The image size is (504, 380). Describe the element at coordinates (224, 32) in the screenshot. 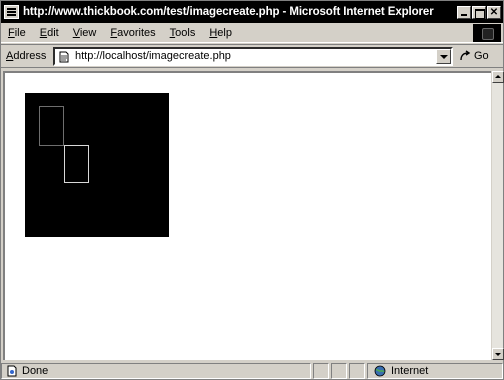

I see `menu-help-label: elp` at that location.